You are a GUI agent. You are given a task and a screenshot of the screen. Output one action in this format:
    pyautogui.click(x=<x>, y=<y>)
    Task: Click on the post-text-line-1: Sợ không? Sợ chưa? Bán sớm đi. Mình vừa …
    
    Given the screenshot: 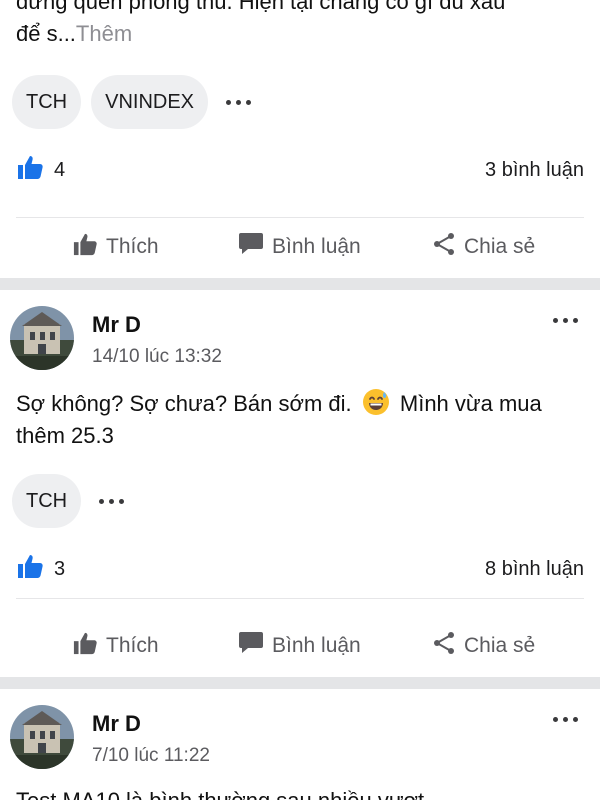 What is the action you would take?
    pyautogui.click(x=298, y=404)
    